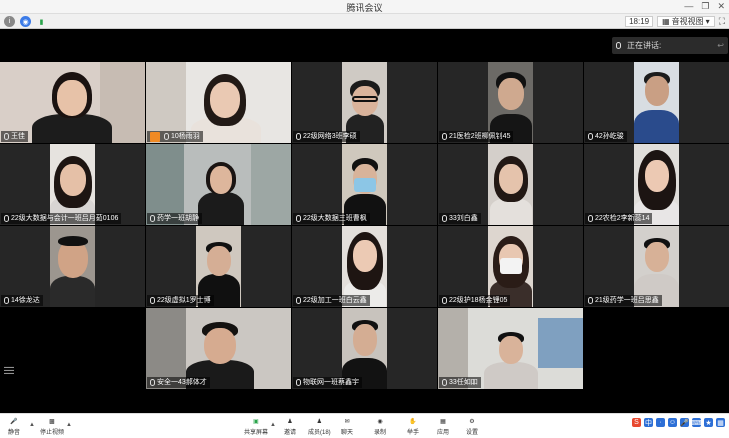  I want to click on participant-label: 安全一43郝体才, so click(178, 382).